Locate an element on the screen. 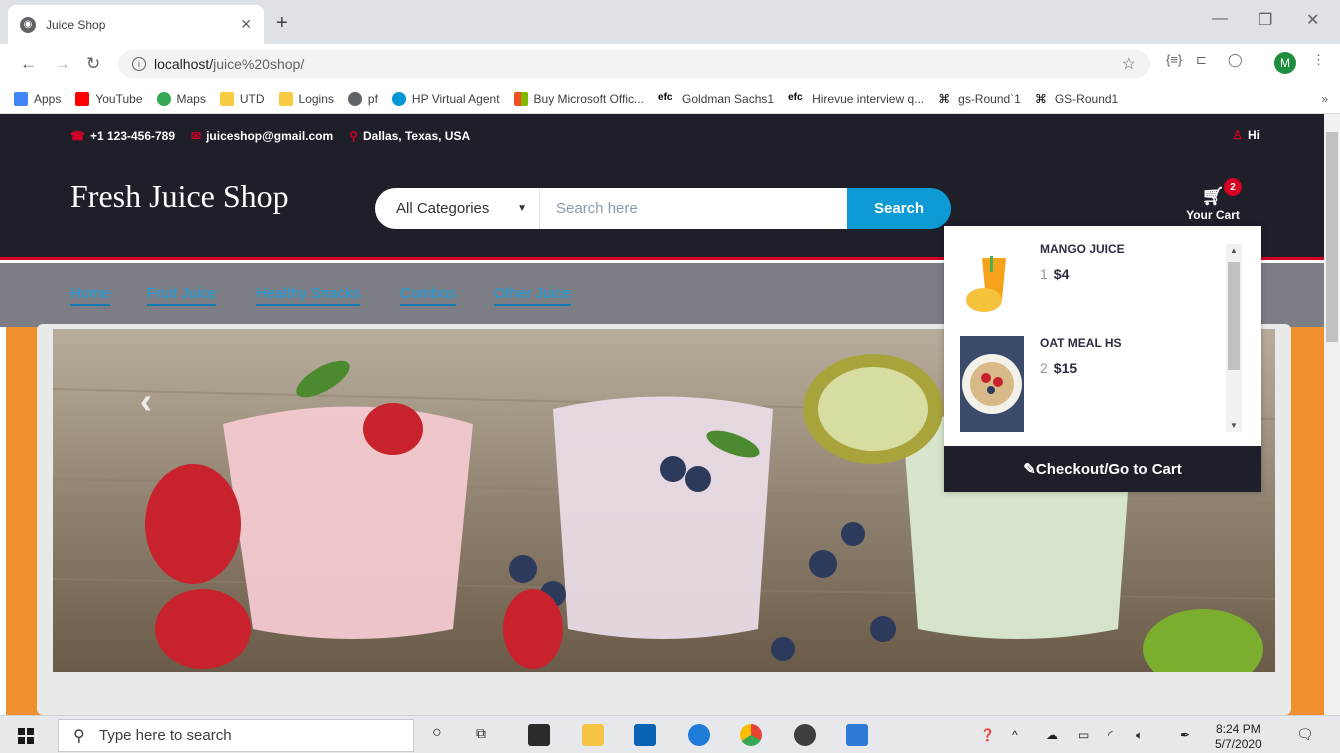  photos-icon is located at coordinates (857, 735).